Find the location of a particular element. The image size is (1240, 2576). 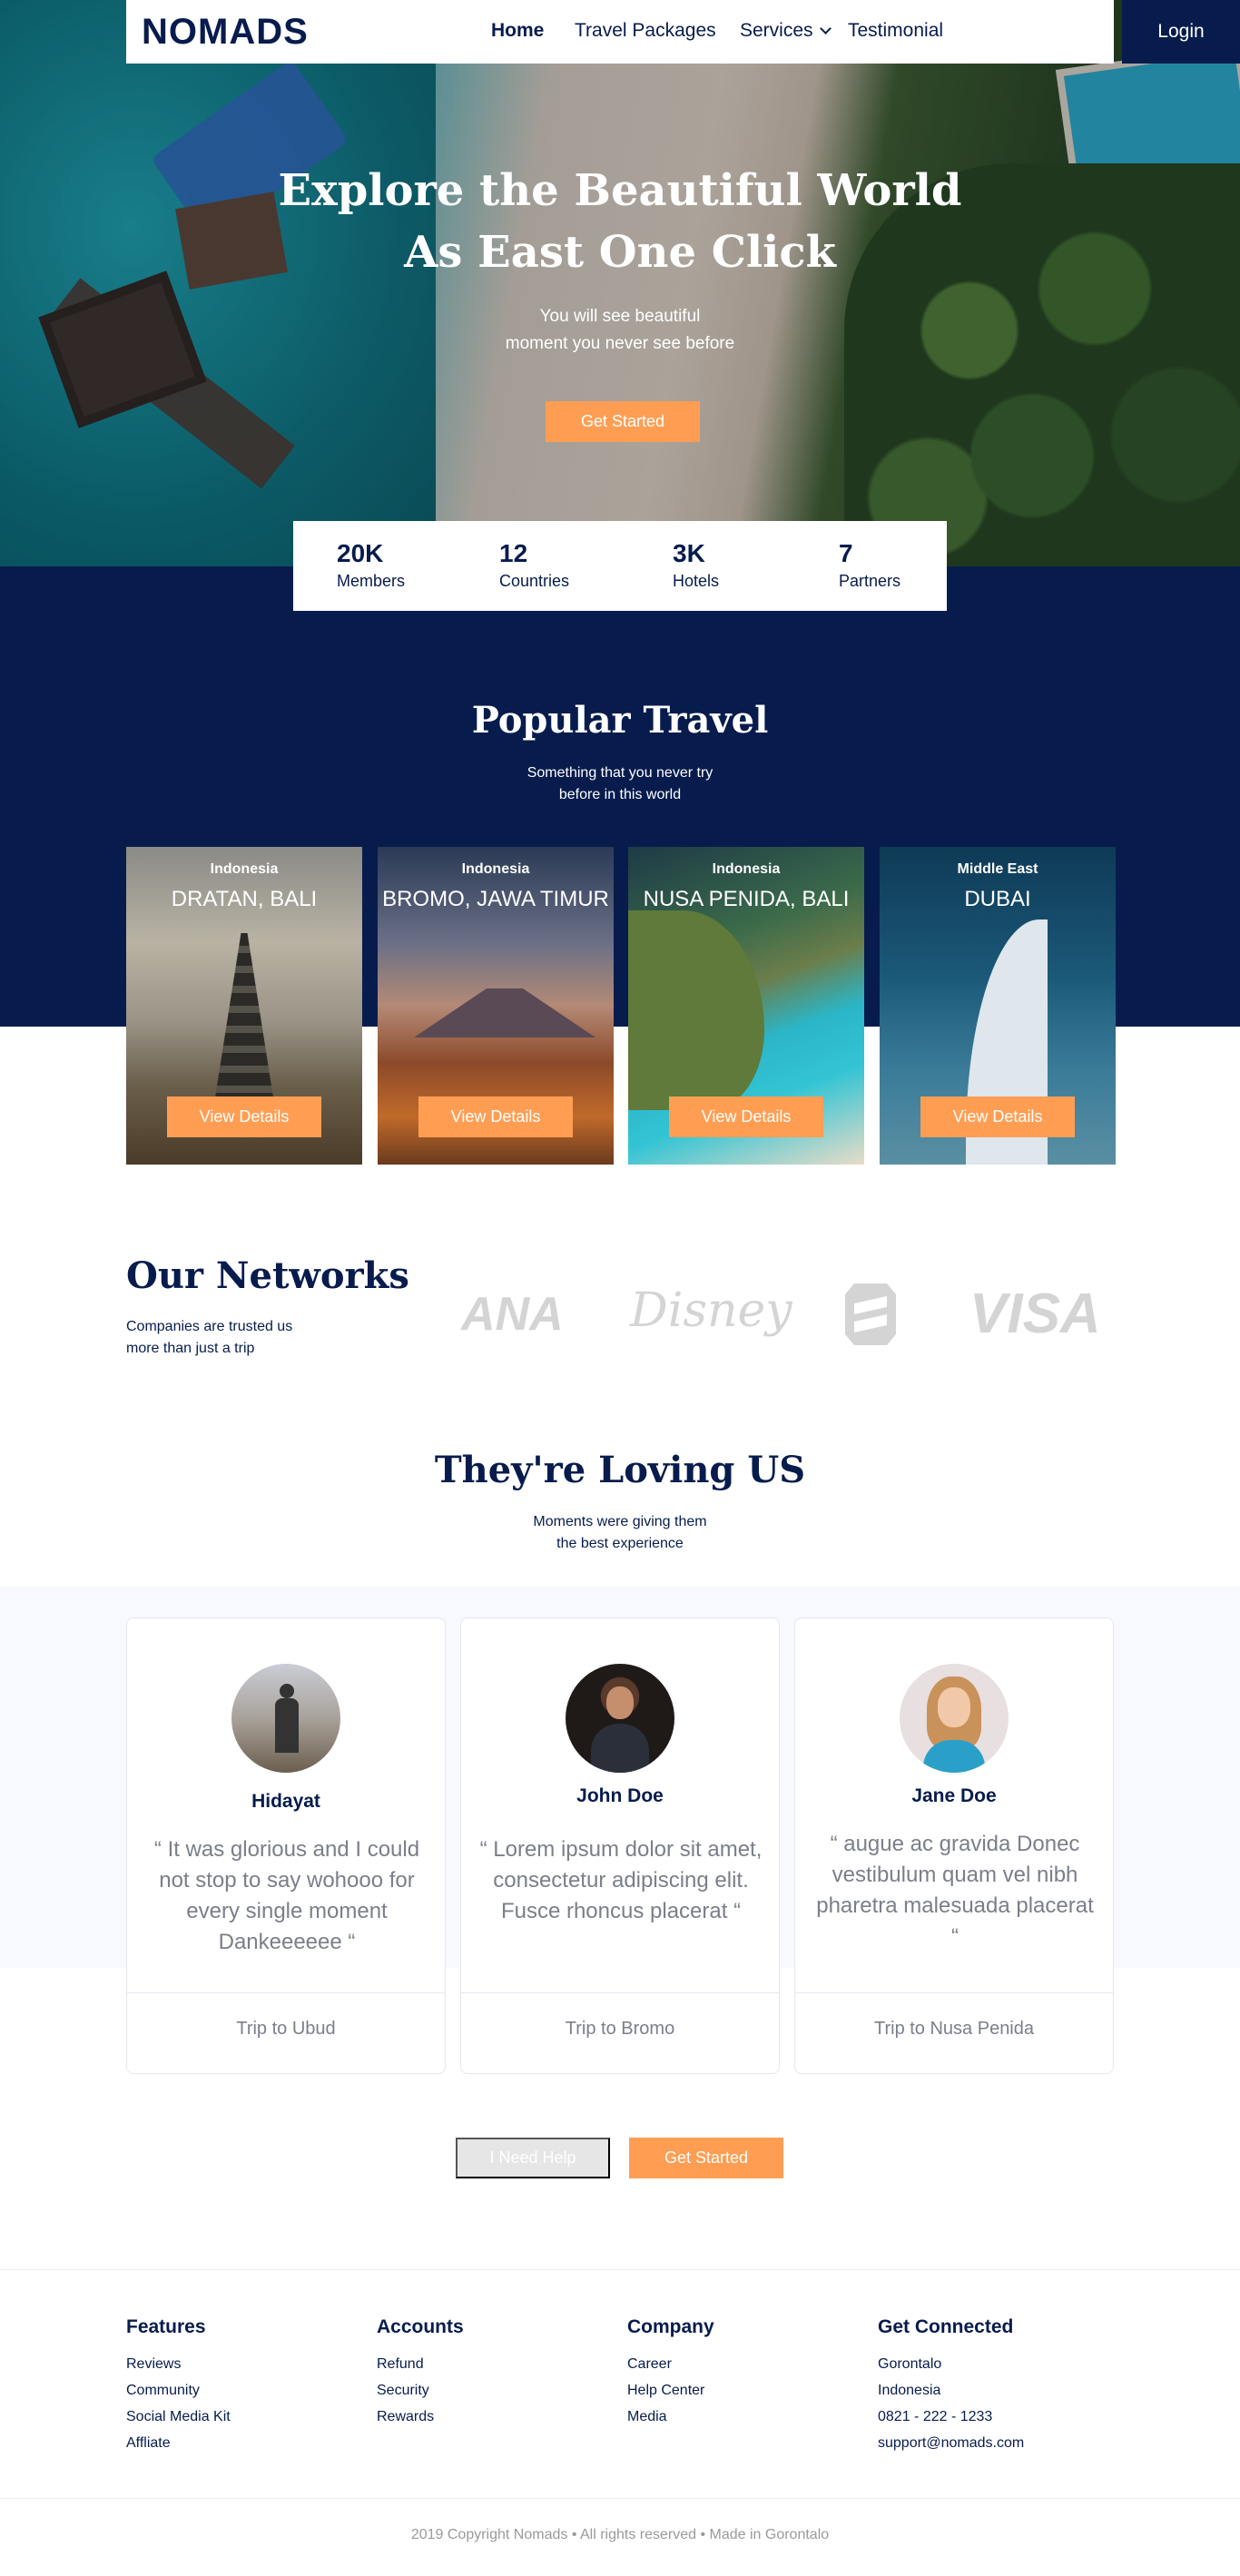

footer-column-title: Accounts is located at coordinates (420, 2326).